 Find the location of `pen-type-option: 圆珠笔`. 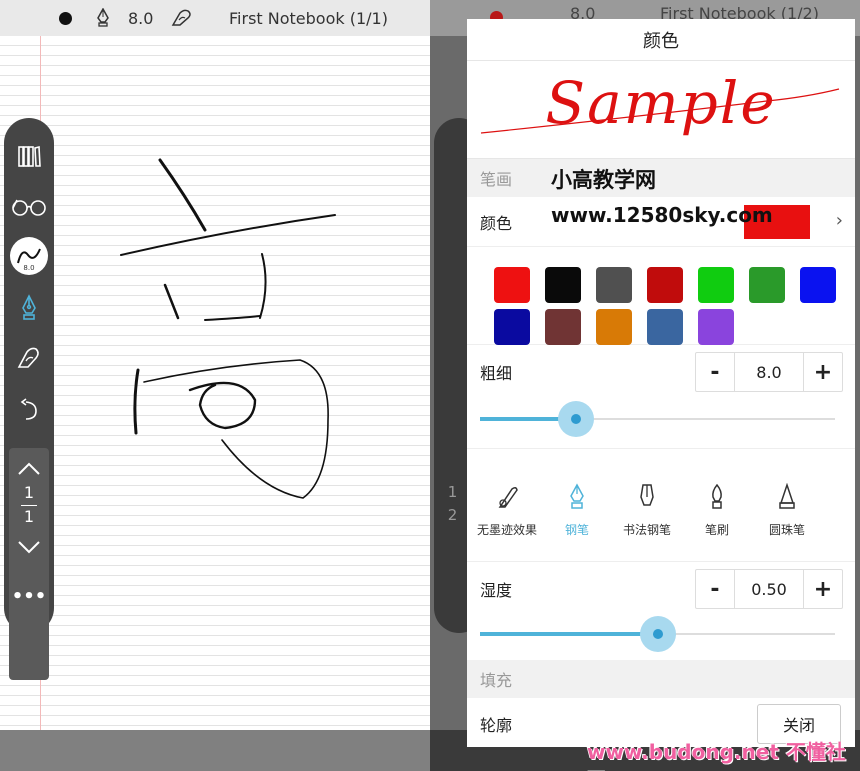

pen-type-option: 圆珠笔 is located at coordinates (787, 510).